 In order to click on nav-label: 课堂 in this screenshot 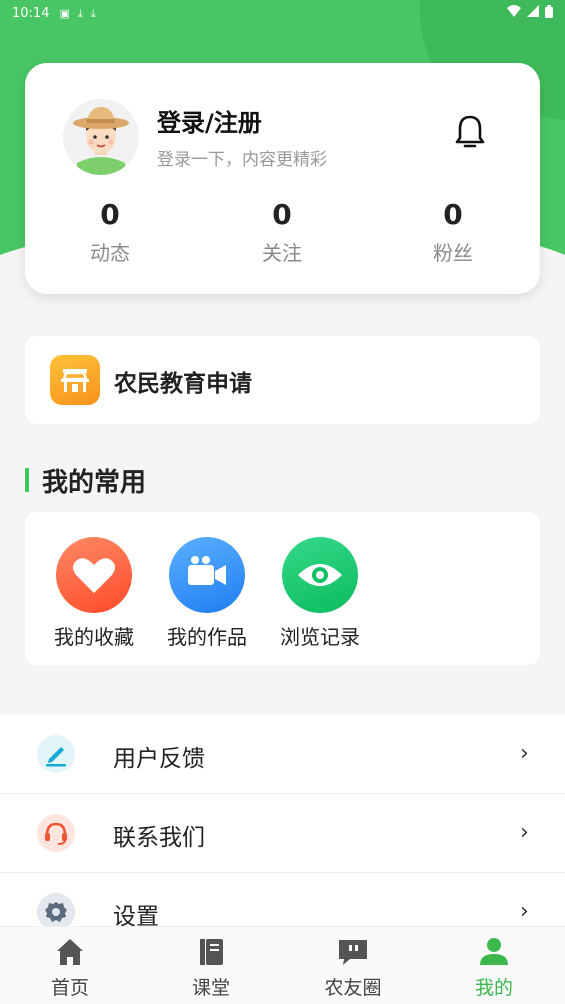, I will do `click(210, 988)`.